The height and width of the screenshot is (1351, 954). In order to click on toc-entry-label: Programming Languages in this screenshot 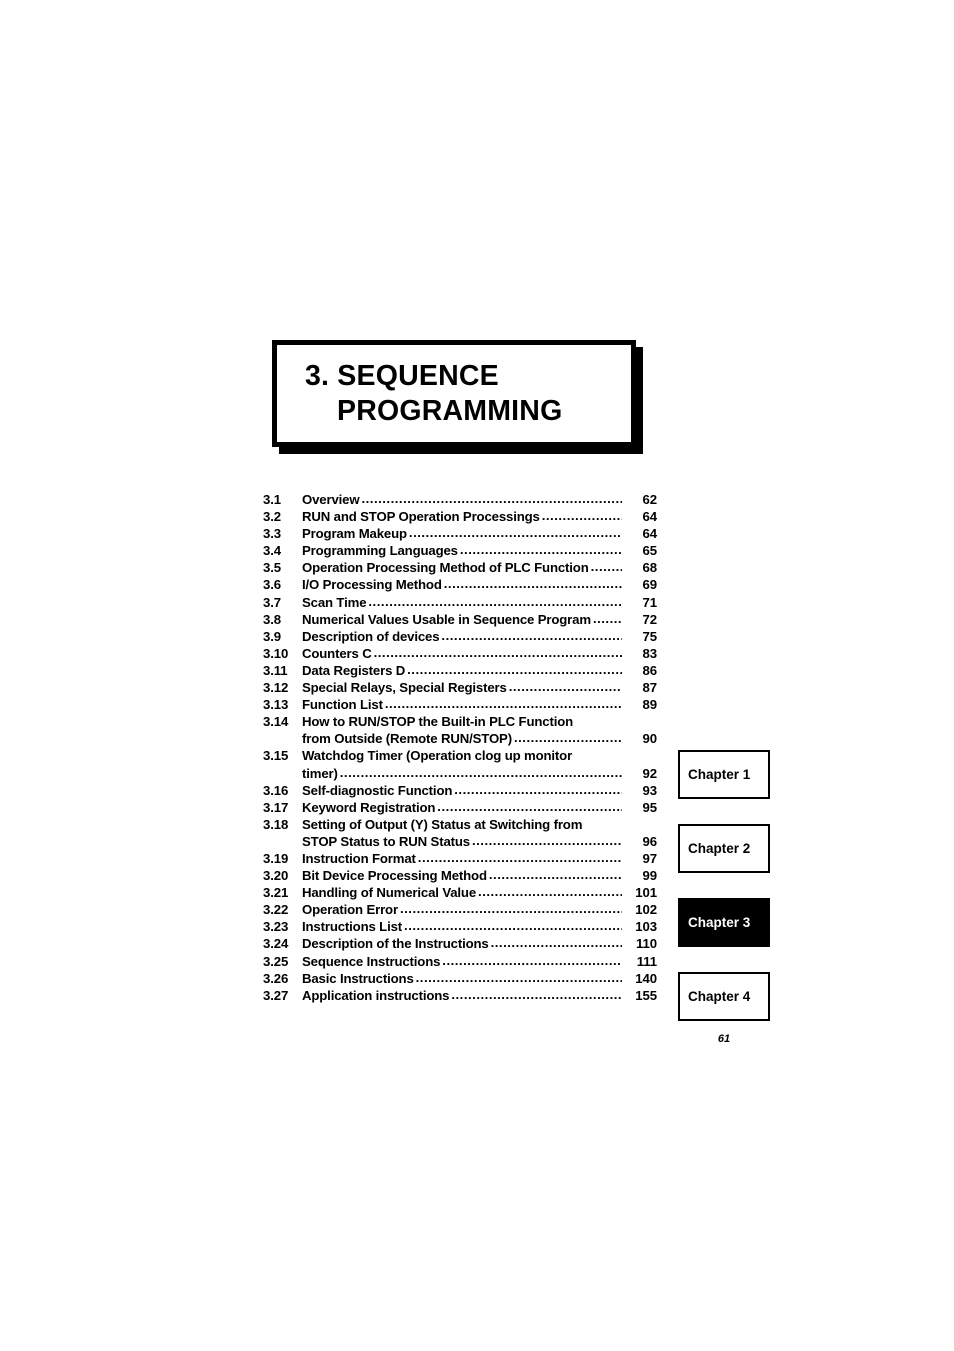, I will do `click(380, 551)`.